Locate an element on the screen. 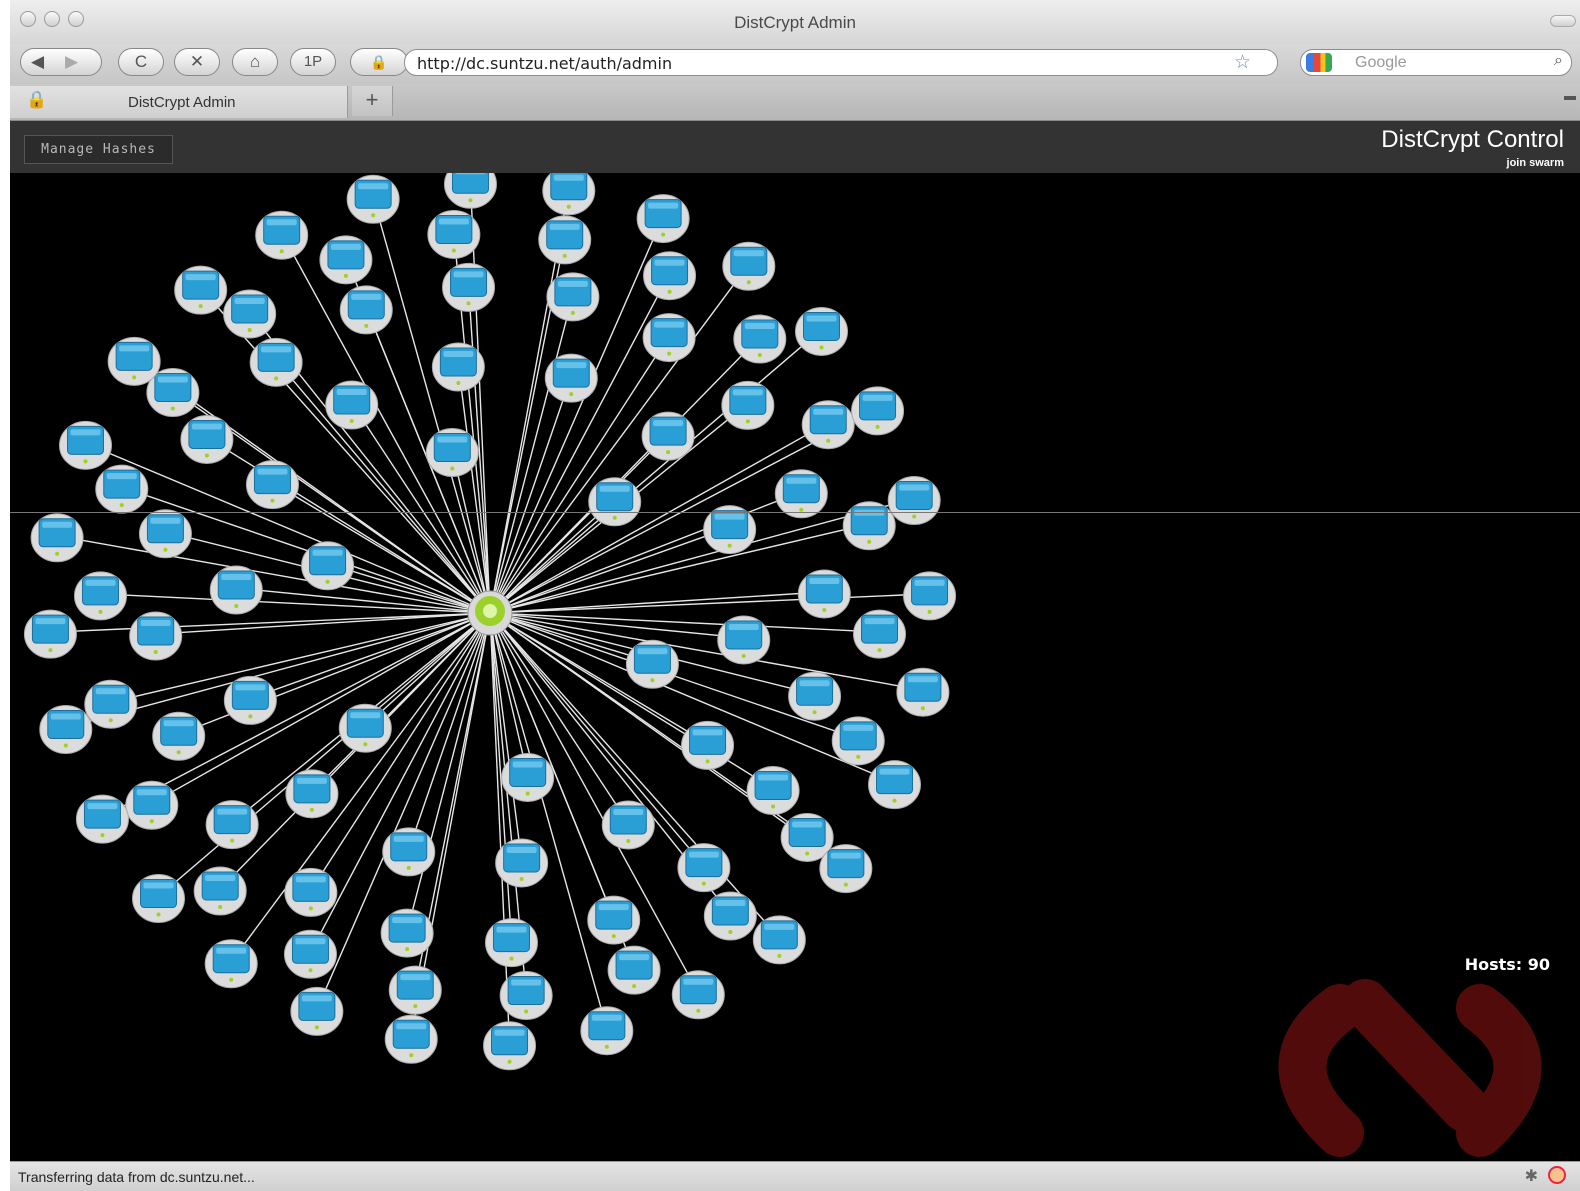  onepassword-button: 1P is located at coordinates (313, 62).